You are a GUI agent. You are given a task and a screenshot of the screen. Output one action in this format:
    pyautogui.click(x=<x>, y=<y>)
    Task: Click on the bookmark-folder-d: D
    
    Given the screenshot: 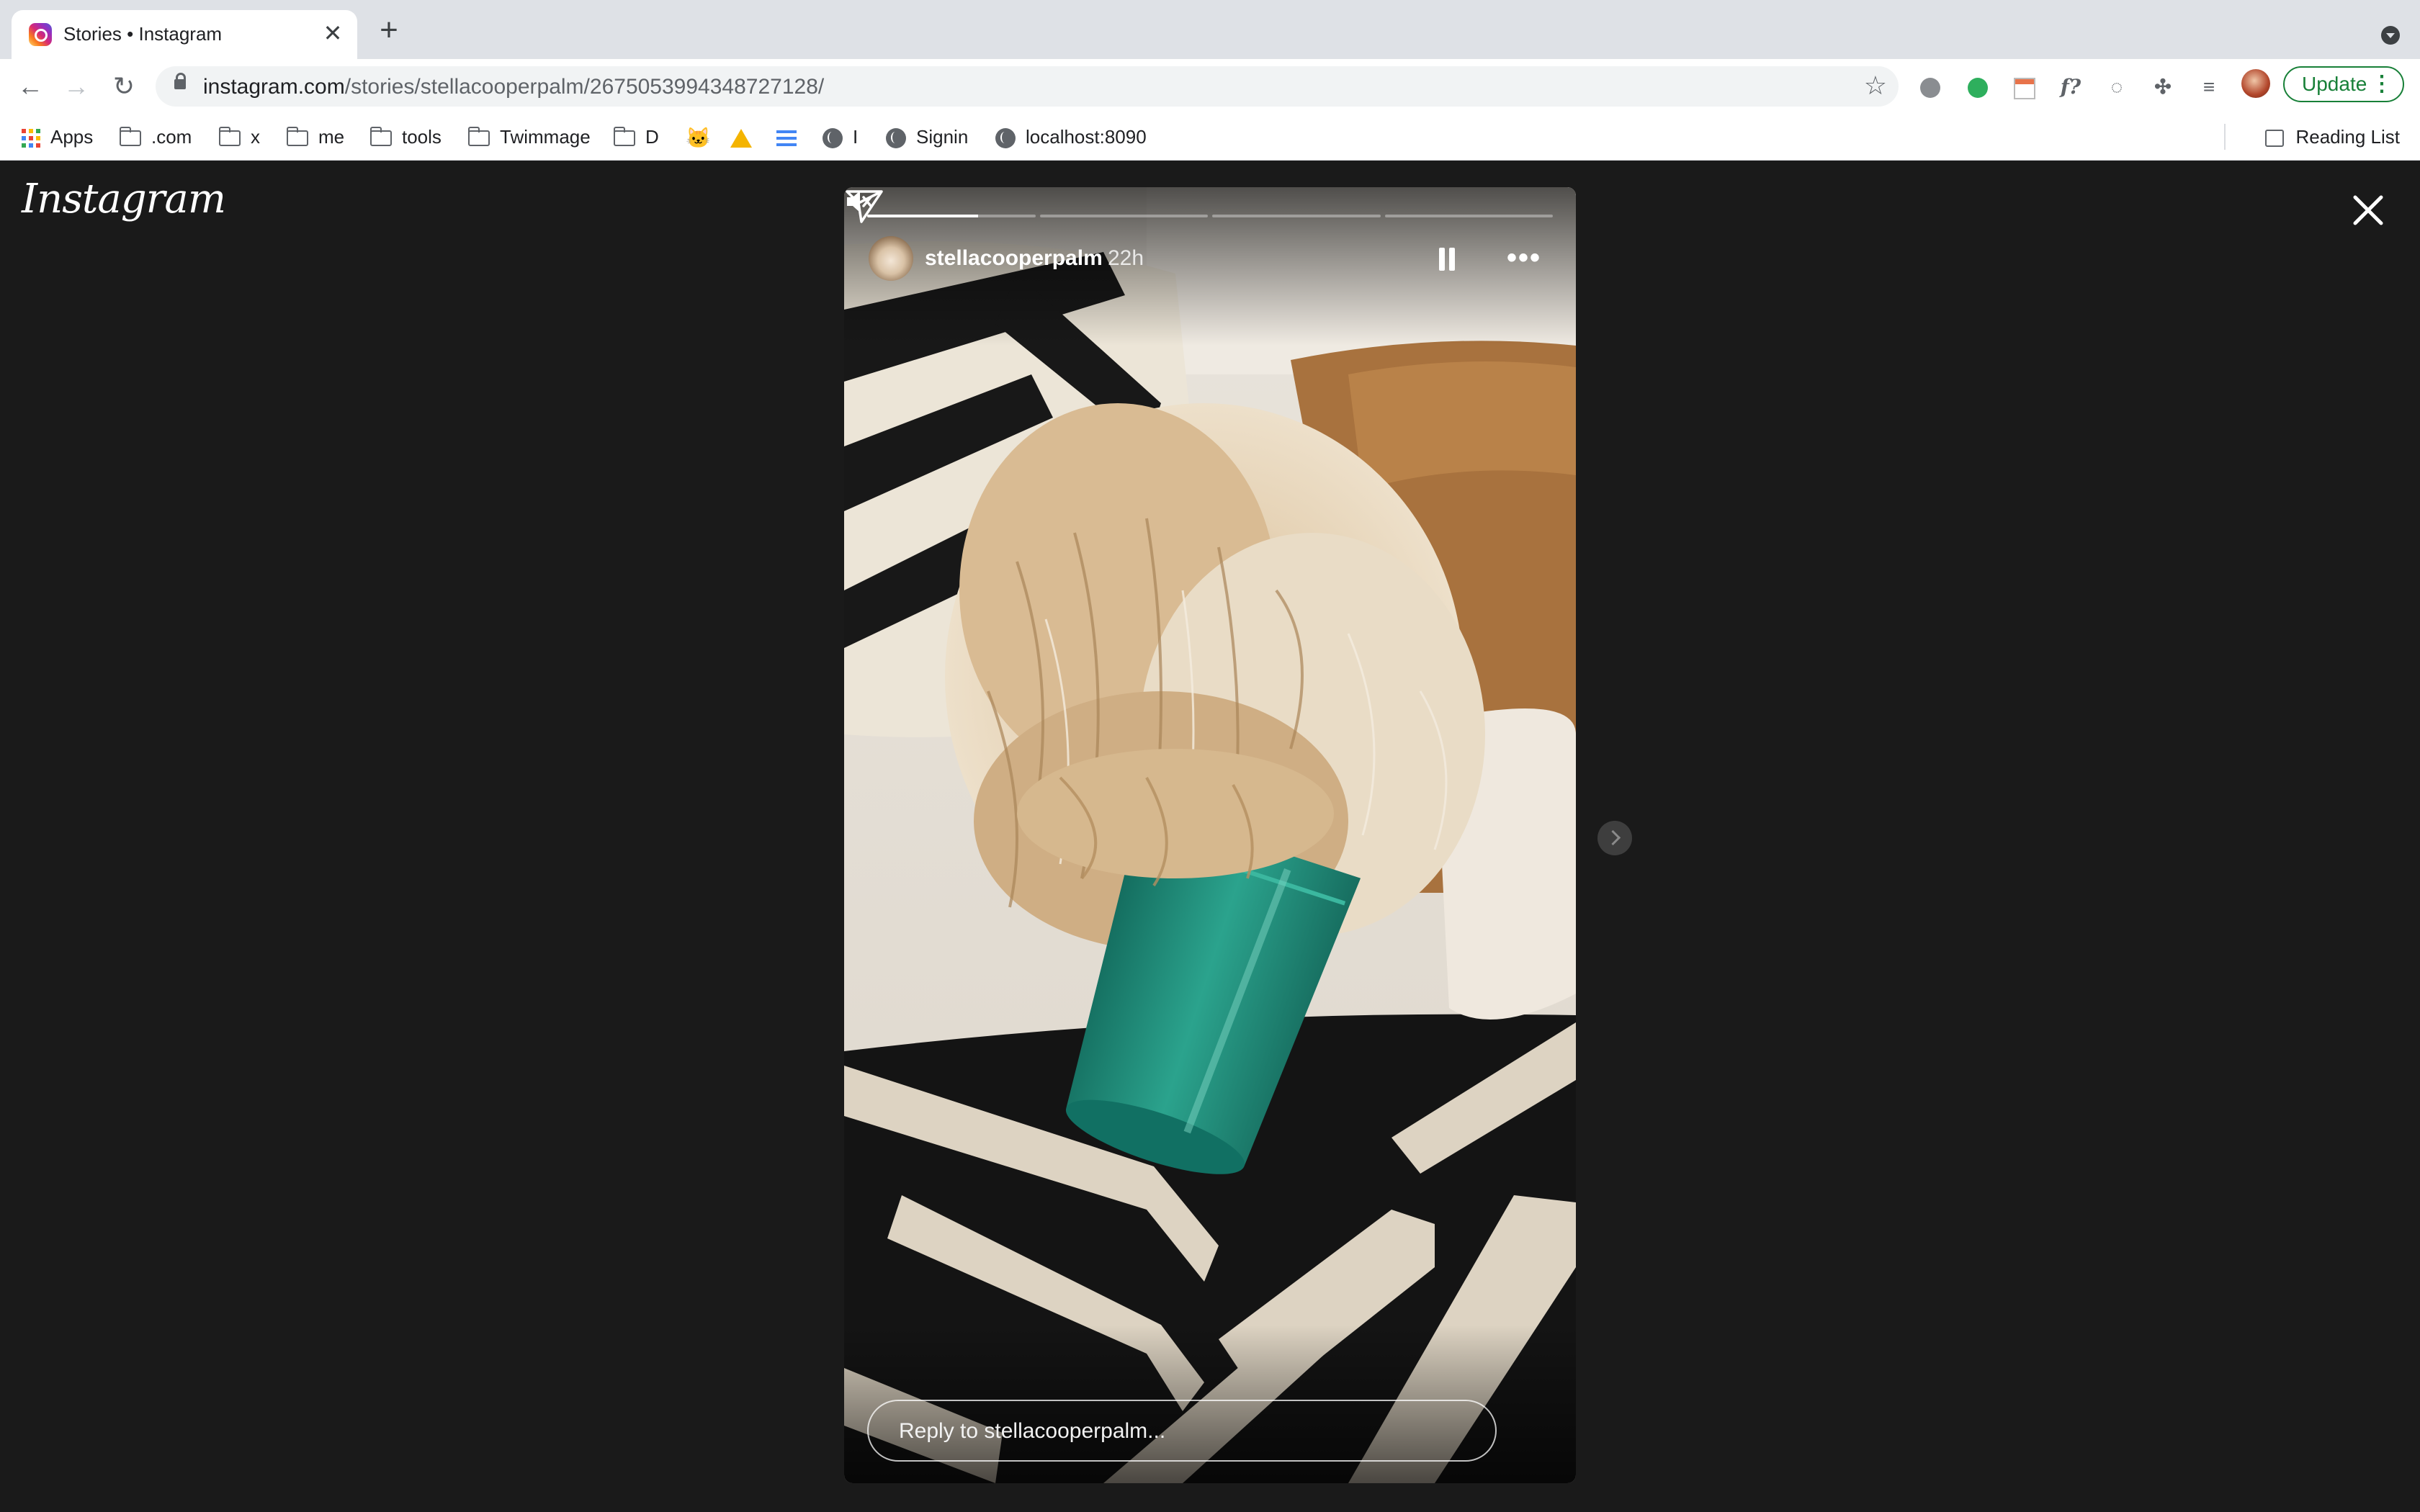 What is the action you would take?
    pyautogui.click(x=636, y=137)
    